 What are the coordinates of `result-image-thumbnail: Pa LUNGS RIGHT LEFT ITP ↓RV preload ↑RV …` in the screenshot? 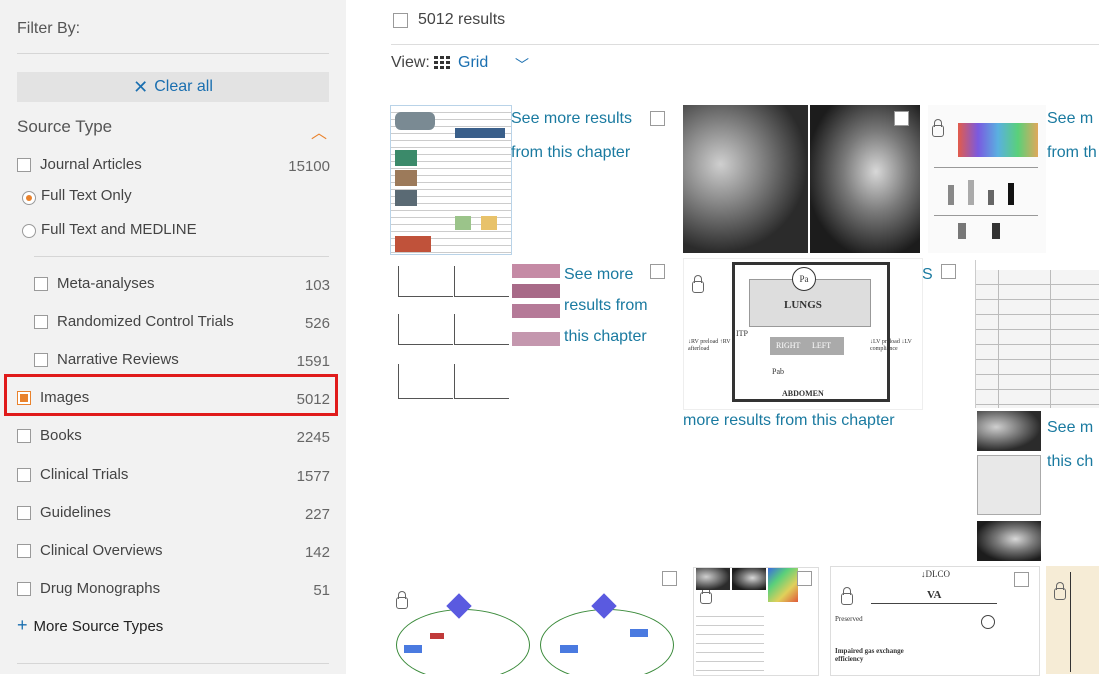 It's located at (803, 334).